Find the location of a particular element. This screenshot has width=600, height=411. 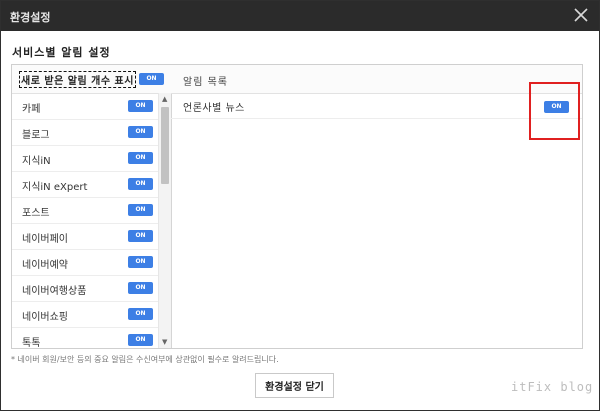

service-label: 네이버페이 is located at coordinates (45, 239).